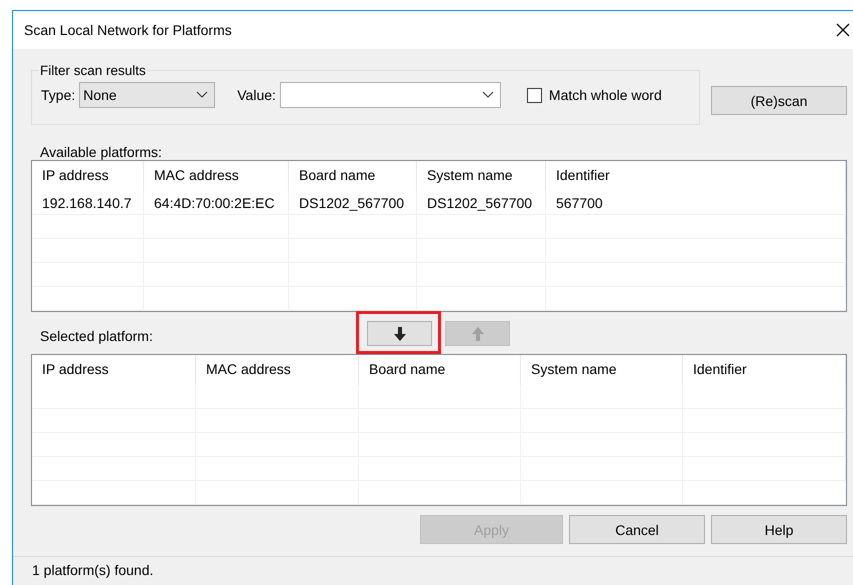  What do you see at coordinates (696, 203) in the screenshot?
I see `table-cell: 567700` at bounding box center [696, 203].